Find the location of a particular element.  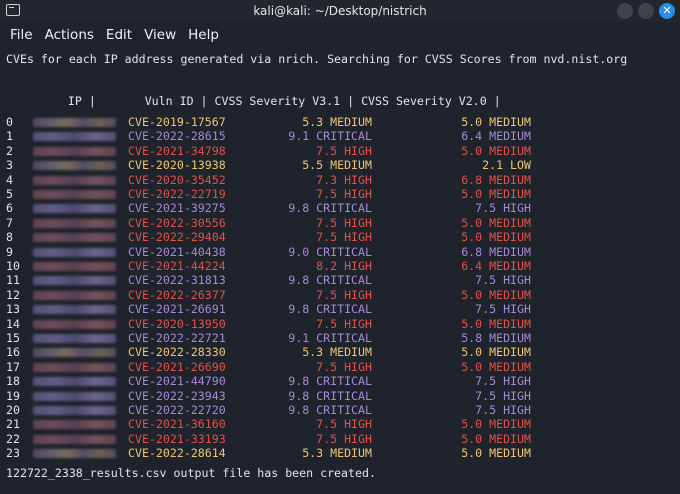

row-index: 5 is located at coordinates (9, 194).